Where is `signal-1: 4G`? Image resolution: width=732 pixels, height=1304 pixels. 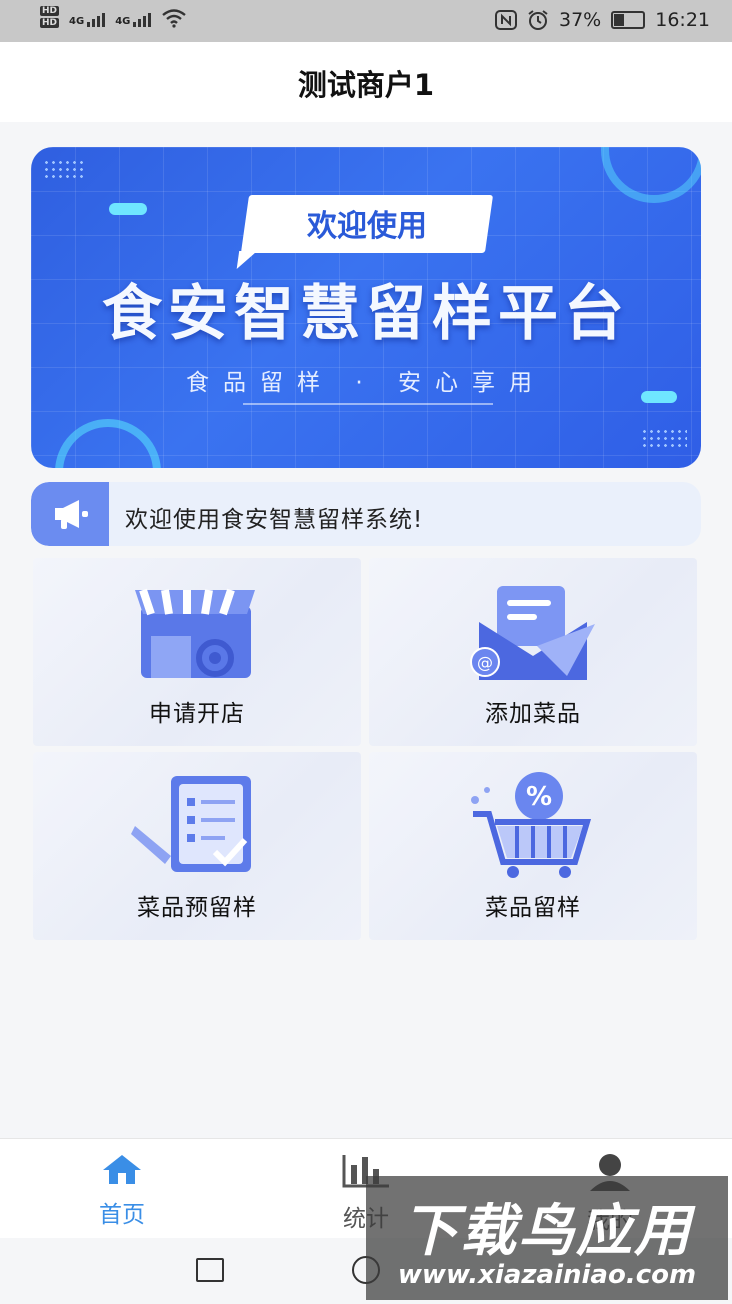
signal-1: 4G is located at coordinates (87, 18).